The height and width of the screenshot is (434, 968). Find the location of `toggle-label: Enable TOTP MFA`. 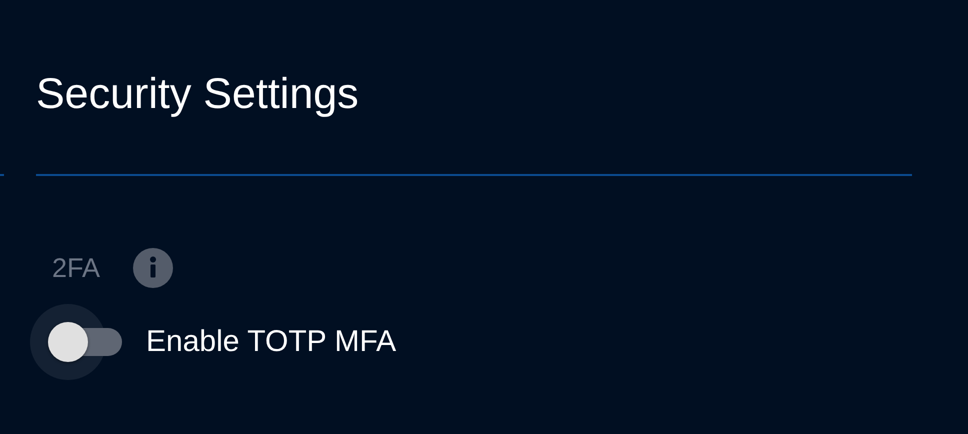

toggle-label: Enable TOTP MFA is located at coordinates (271, 342).